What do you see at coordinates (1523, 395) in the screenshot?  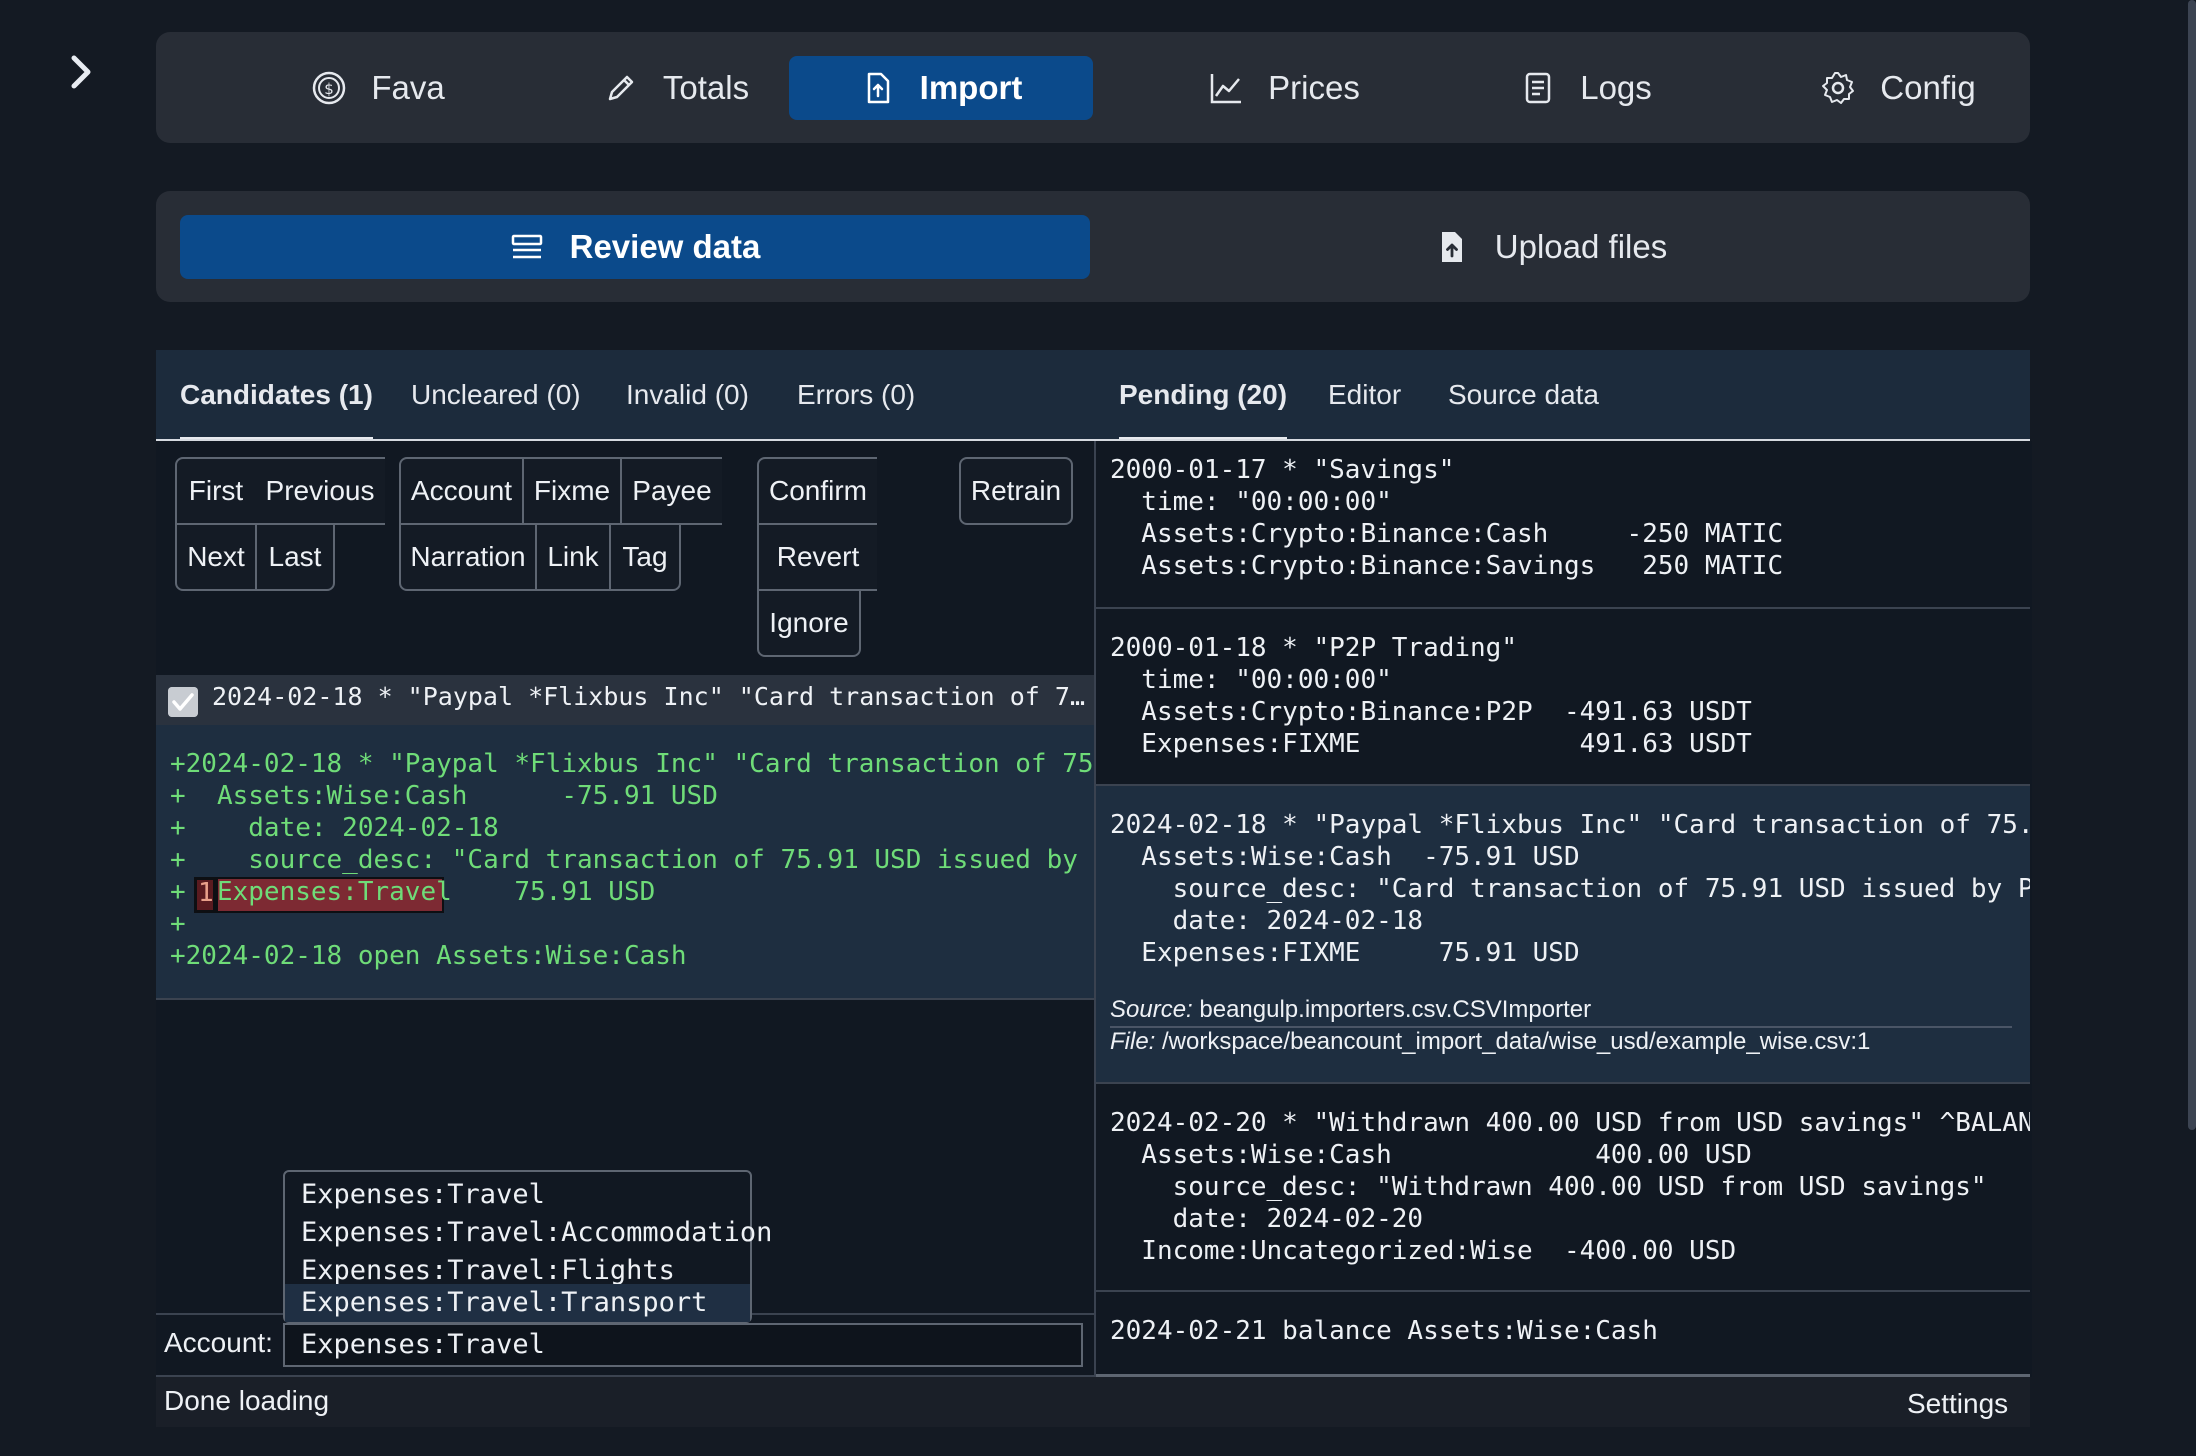 I see `tab-source-data: Source data` at bounding box center [1523, 395].